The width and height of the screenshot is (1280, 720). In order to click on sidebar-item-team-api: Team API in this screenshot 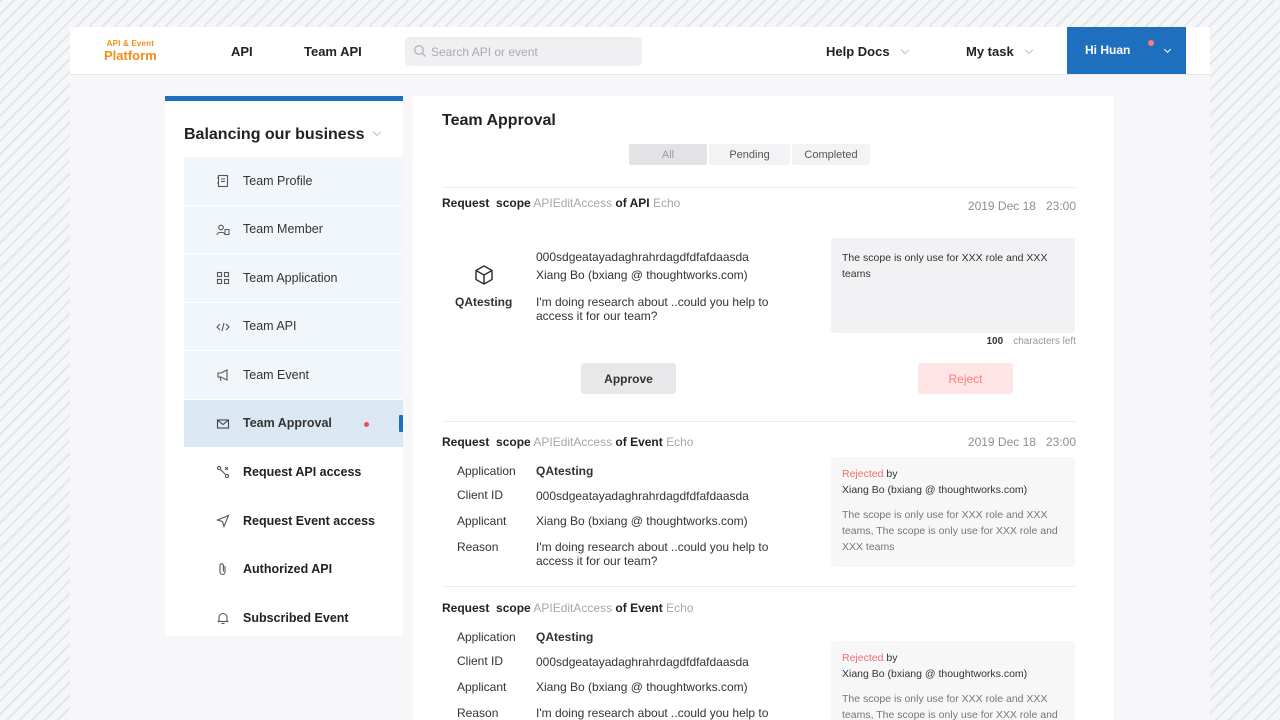, I will do `click(293, 326)`.